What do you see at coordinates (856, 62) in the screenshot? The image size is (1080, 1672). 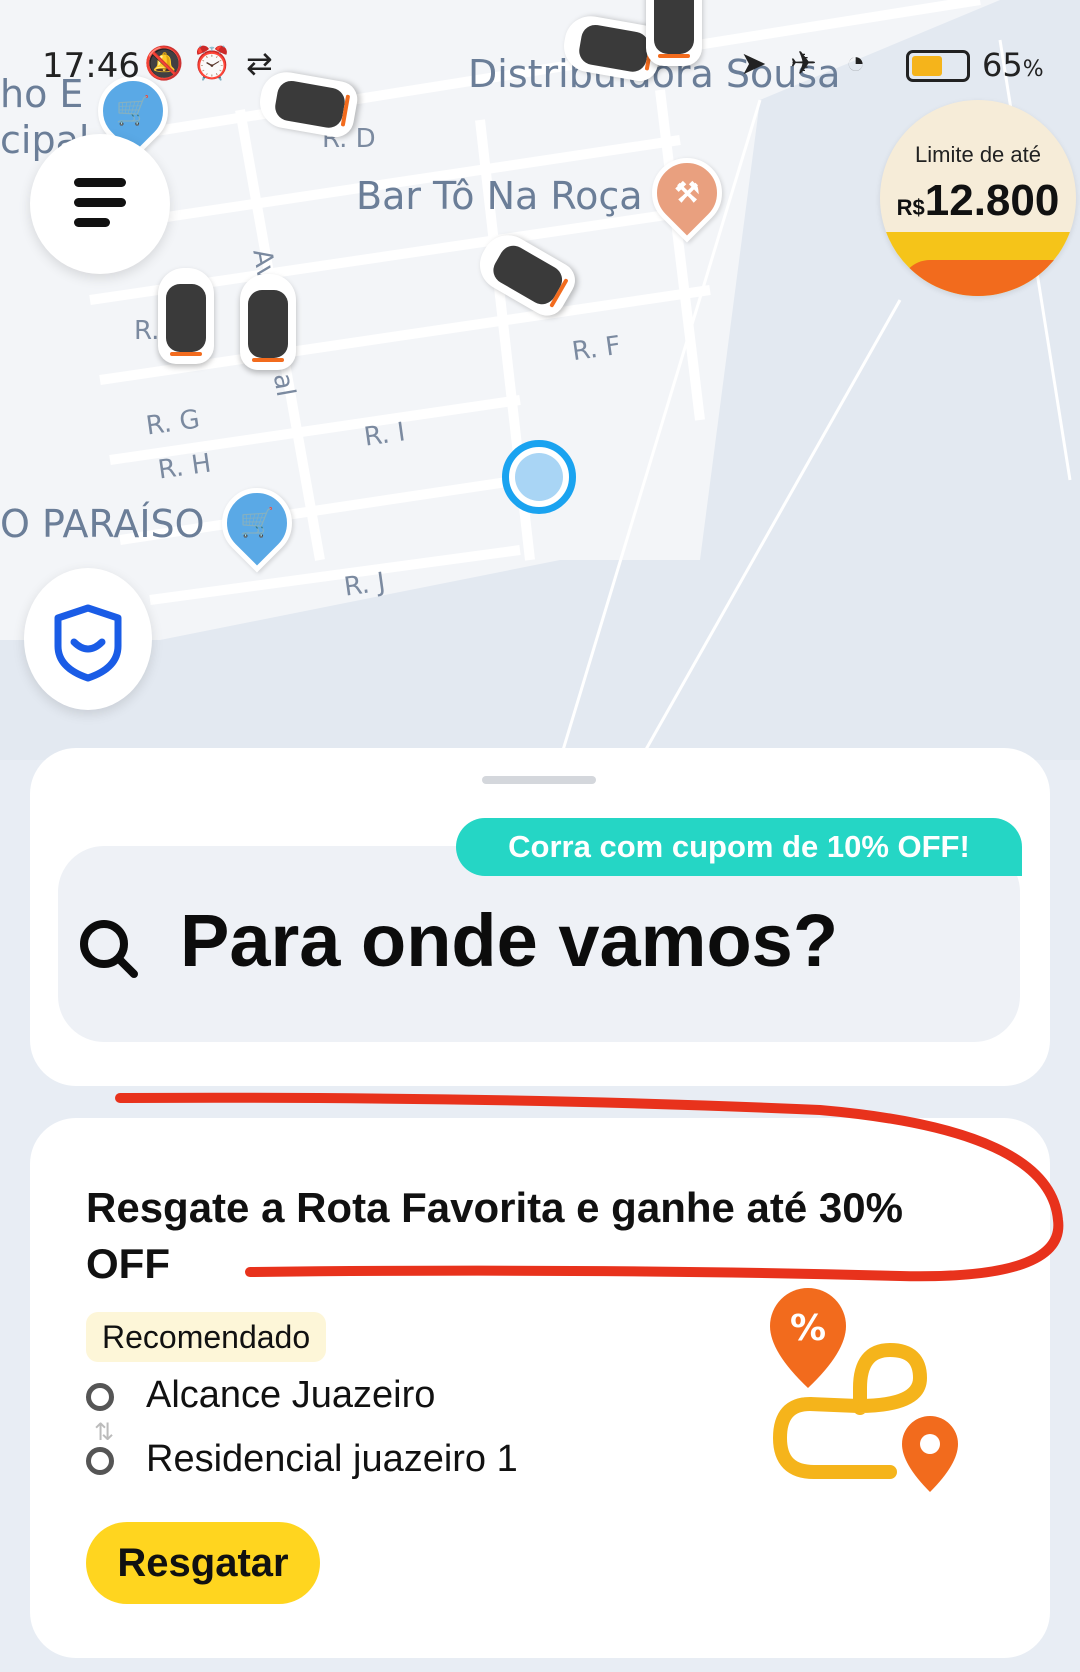 I see `wifi-icon: ◔` at bounding box center [856, 62].